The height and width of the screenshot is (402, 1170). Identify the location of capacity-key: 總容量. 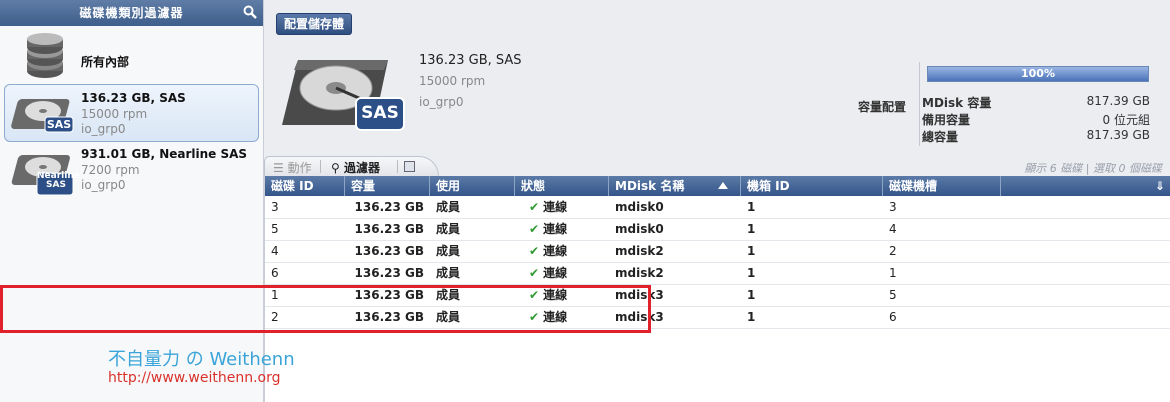
(940, 137).